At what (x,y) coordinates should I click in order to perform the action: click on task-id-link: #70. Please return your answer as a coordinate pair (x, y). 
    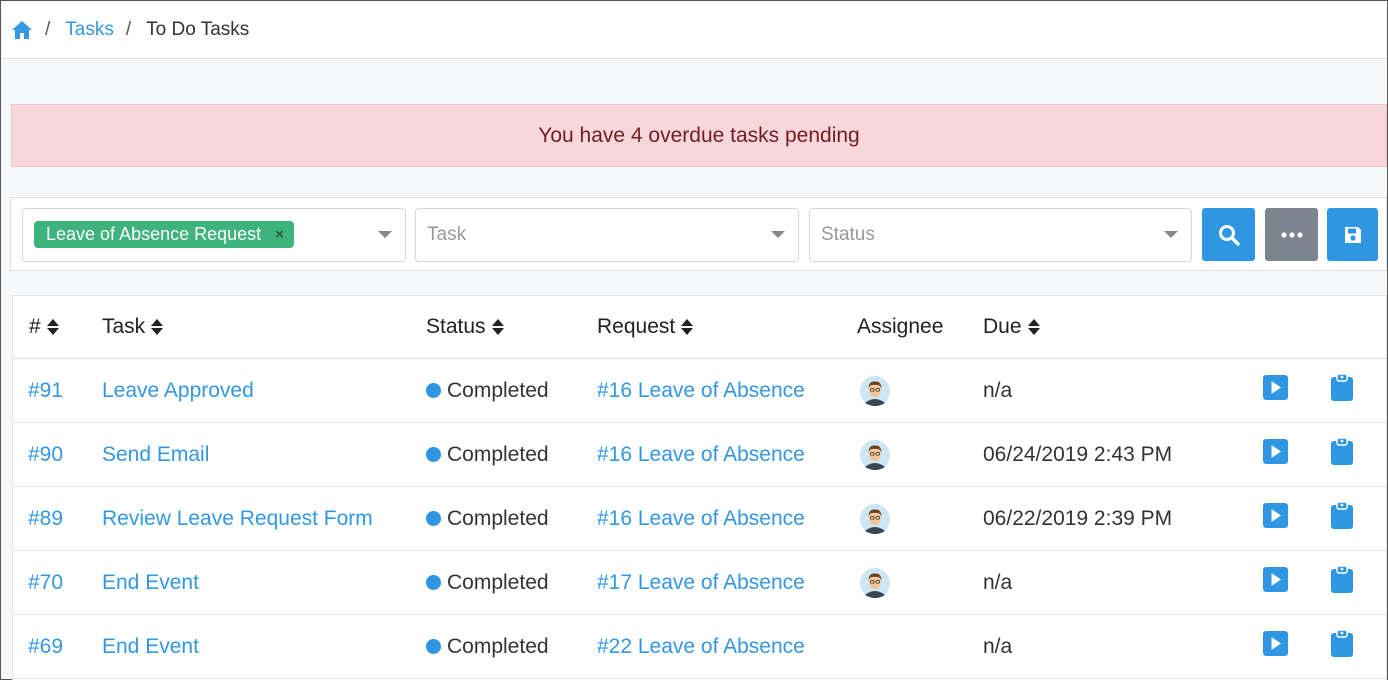
    Looking at the image, I should click on (45, 582).